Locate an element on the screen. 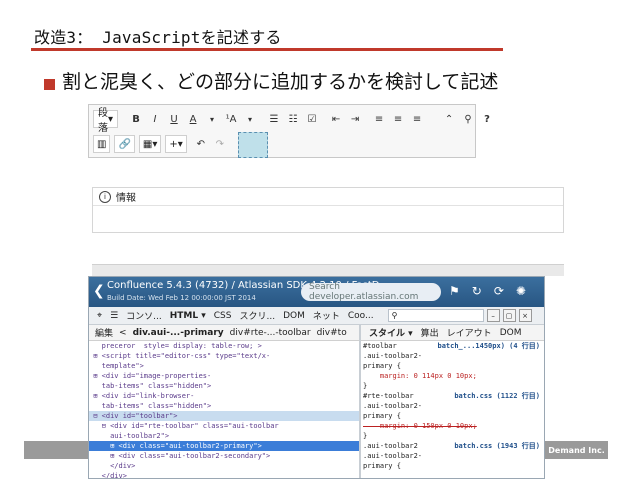 Image resolution: width=638 pixels, height=479 pixels. info-panel-header: i 情報 is located at coordinates (328, 197).